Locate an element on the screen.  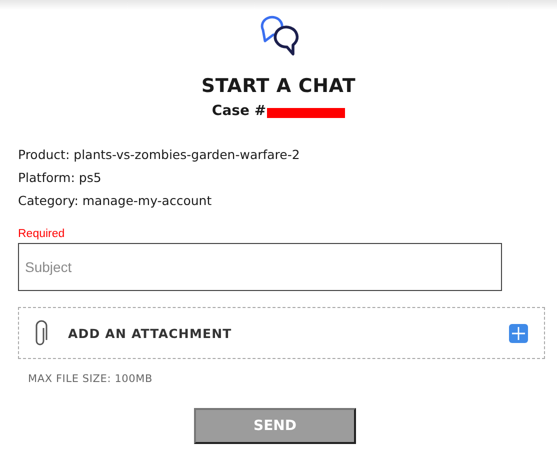
required-label: Required is located at coordinates (42, 234).